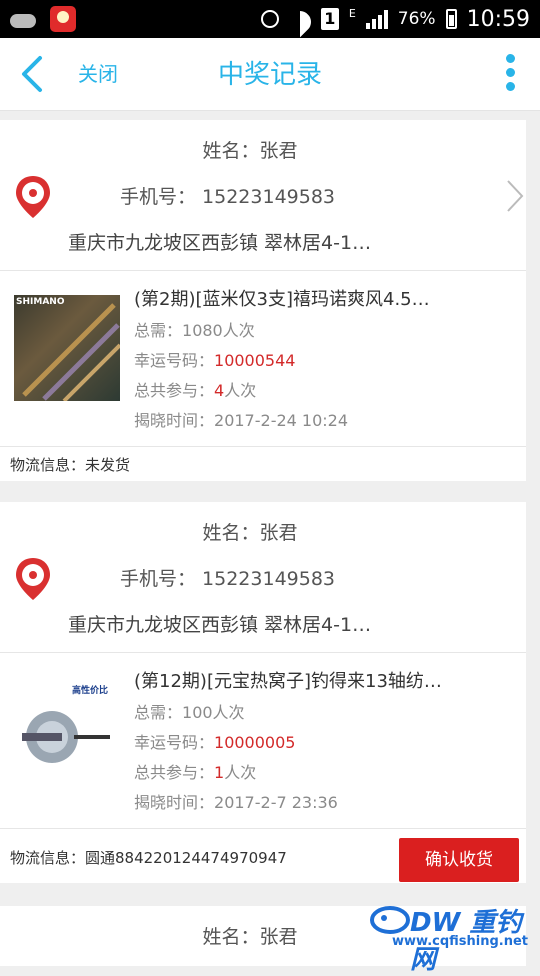 The image size is (540, 976). I want to click on need-row: 总需：100人次, so click(189, 712).